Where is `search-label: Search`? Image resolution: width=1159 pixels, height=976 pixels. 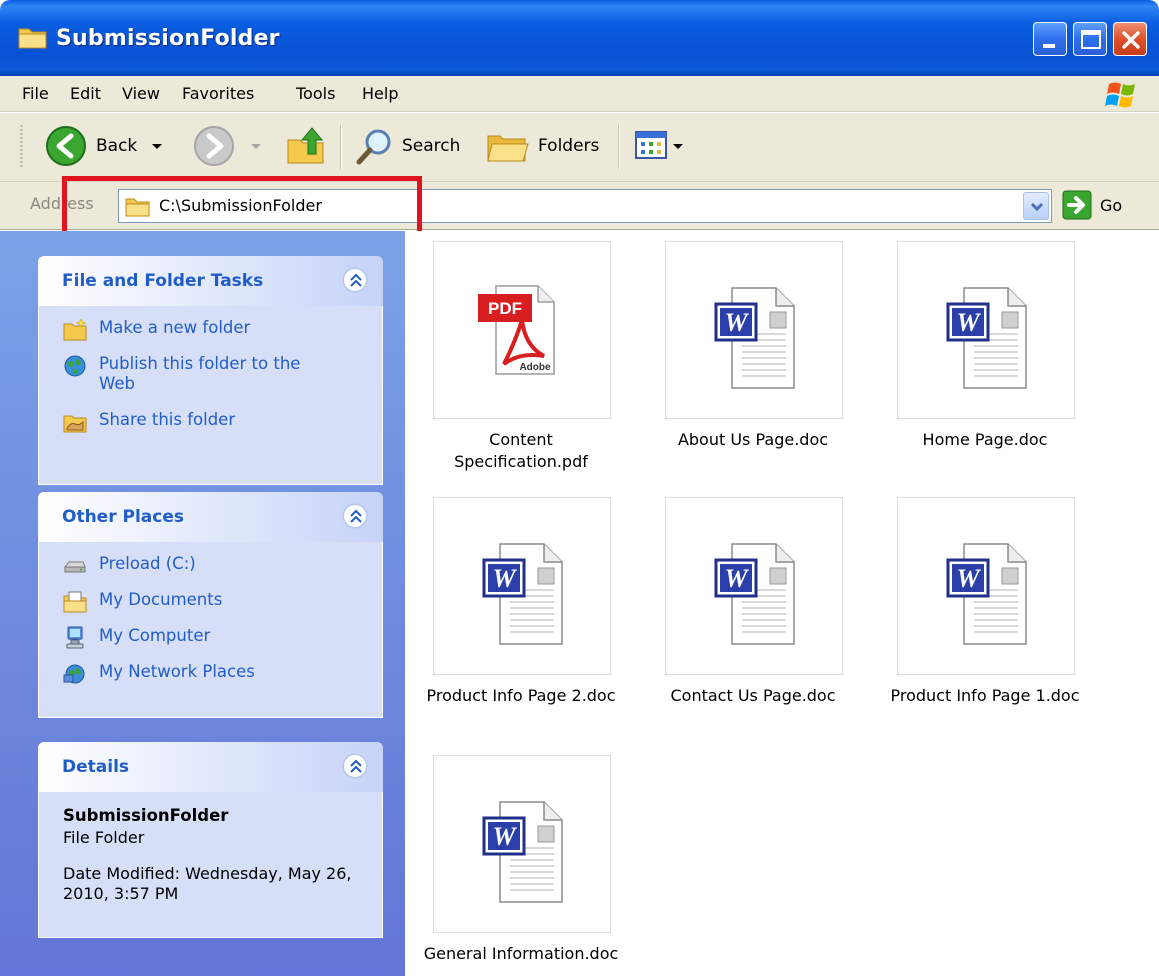 search-label: Search is located at coordinates (431, 146).